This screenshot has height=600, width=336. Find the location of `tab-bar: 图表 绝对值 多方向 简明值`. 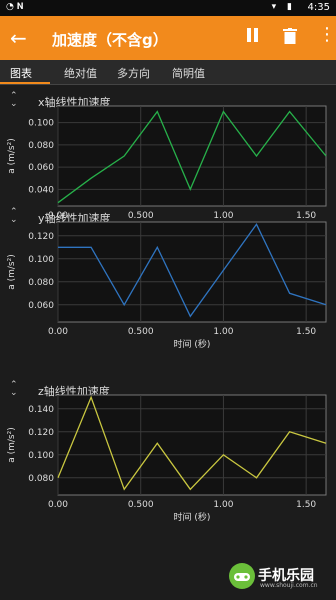

tab-bar: 图表 绝对值 多方向 简明值 is located at coordinates (168, 72).